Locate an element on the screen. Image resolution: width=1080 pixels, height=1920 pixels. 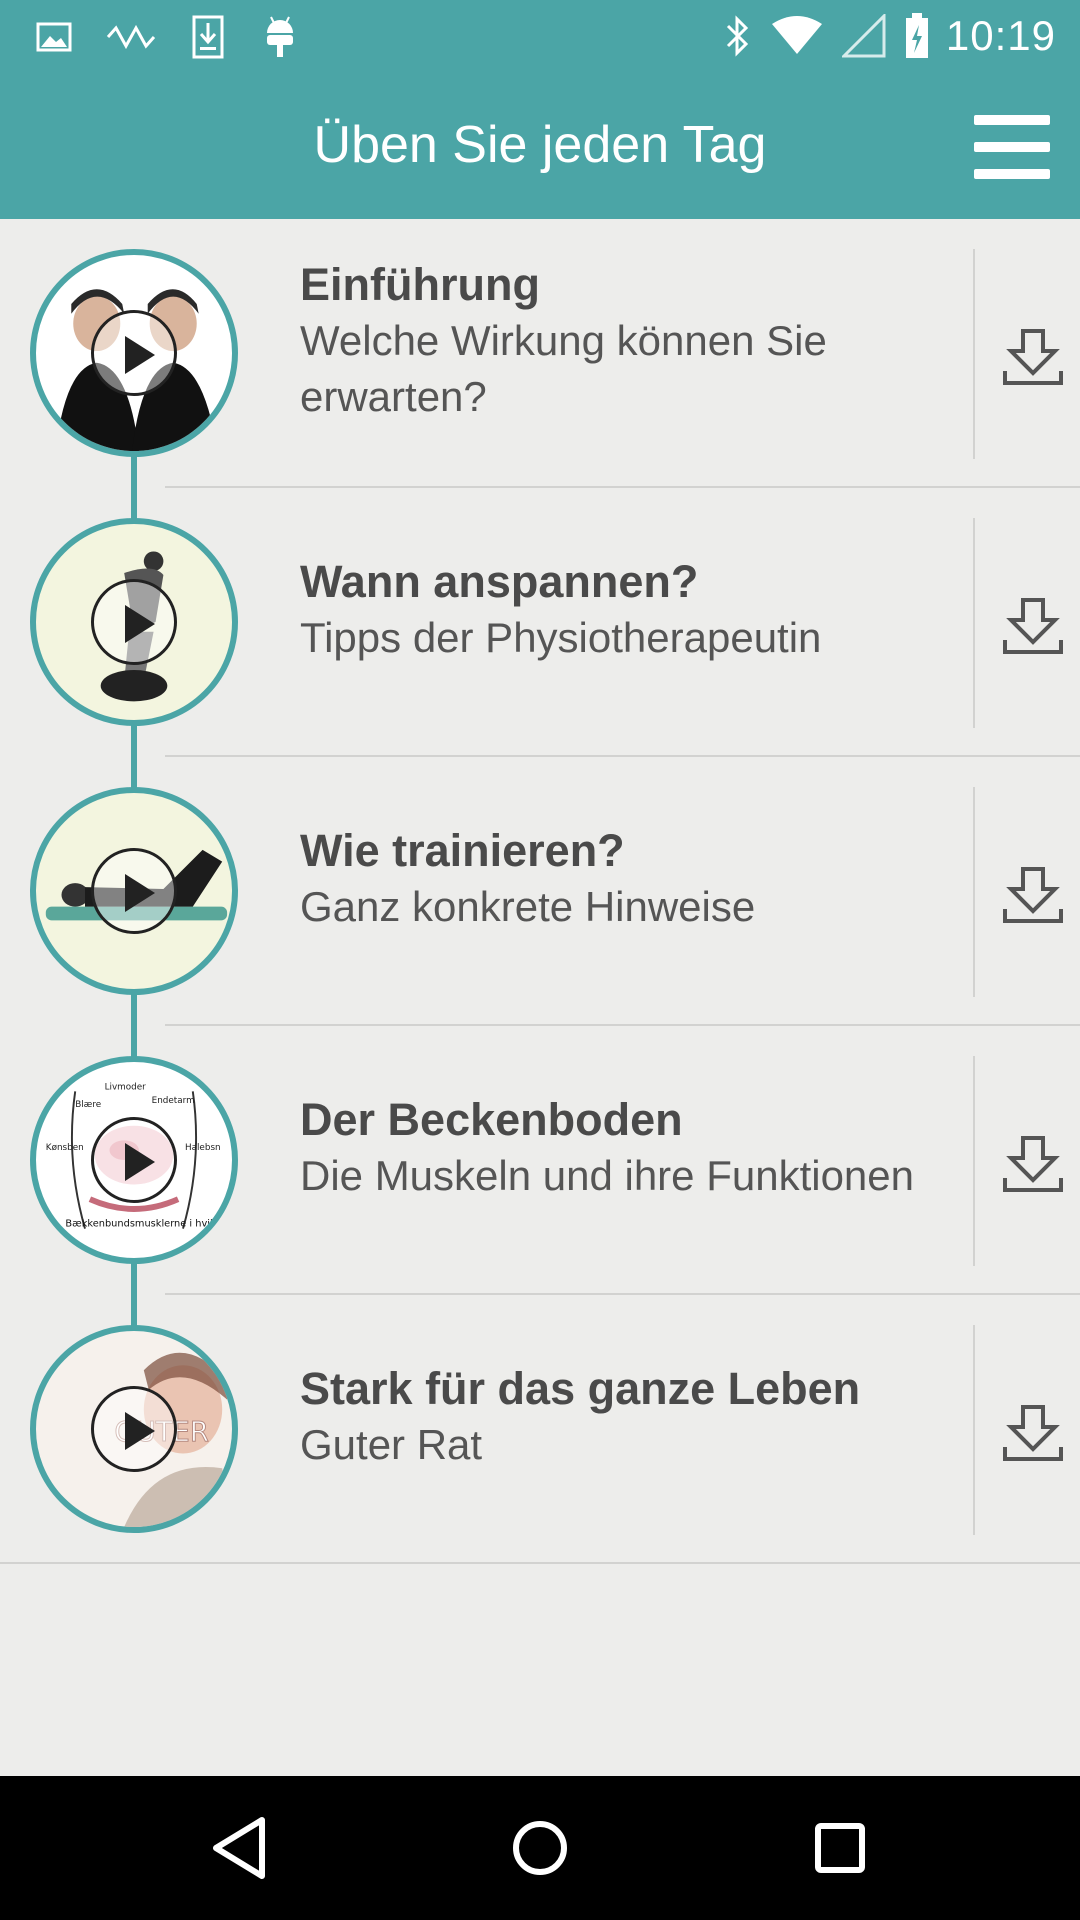
thumbnail-woman-lying is located at coordinates (134, 891).